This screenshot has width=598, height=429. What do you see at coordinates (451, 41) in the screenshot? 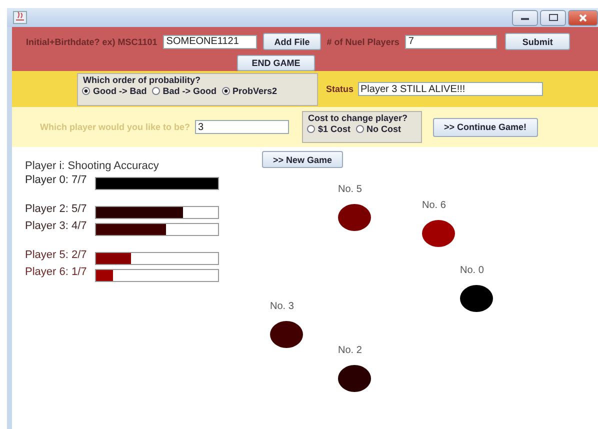
I see `players-field: 7` at bounding box center [451, 41].